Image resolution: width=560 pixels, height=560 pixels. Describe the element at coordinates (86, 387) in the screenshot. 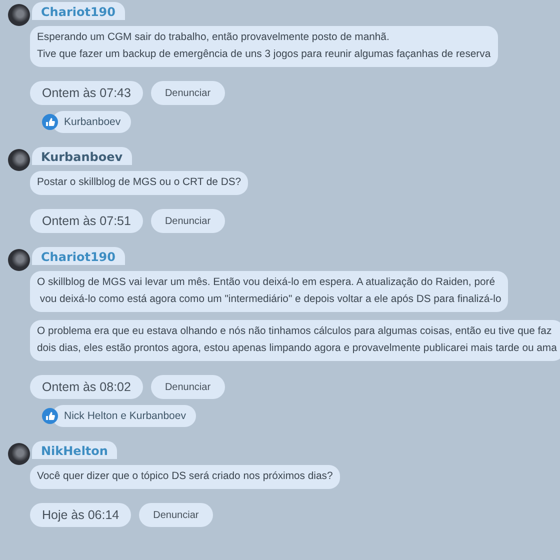

I see `timestamp: Ontem às 08:02` at that location.